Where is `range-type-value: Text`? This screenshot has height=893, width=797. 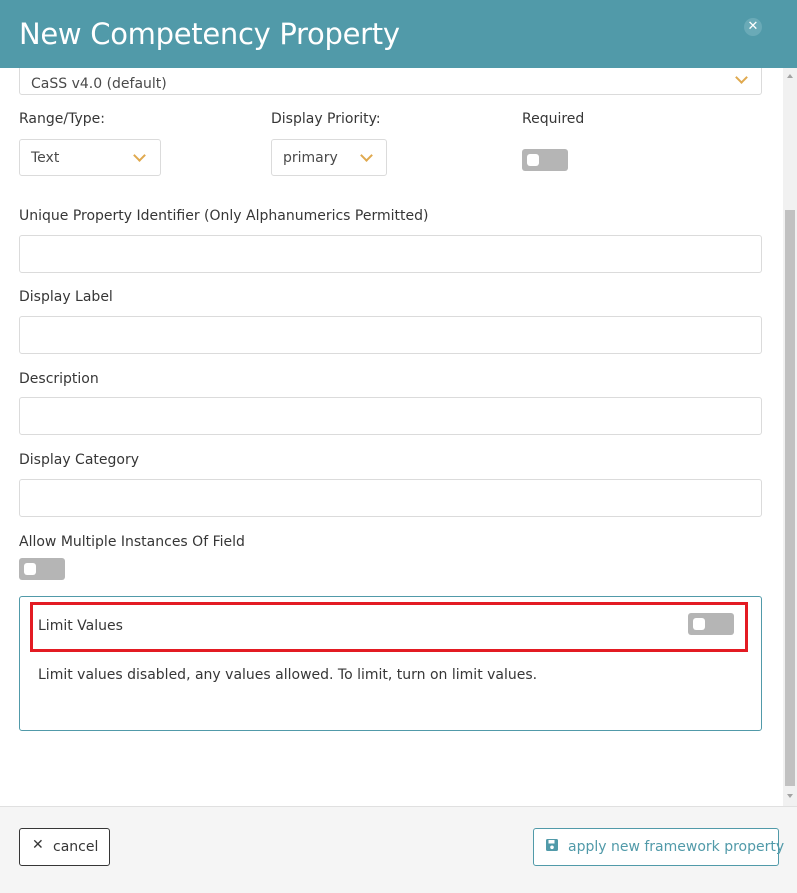
range-type-value: Text is located at coordinates (45, 158).